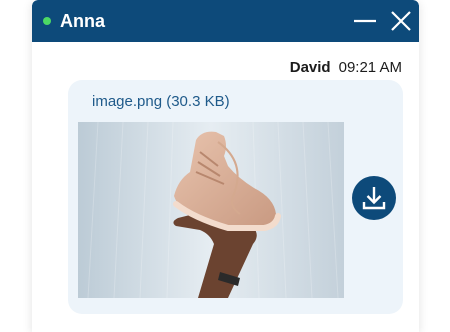 The image size is (450, 332). What do you see at coordinates (225, 21) in the screenshot?
I see `chat-header: Anna` at bounding box center [225, 21].